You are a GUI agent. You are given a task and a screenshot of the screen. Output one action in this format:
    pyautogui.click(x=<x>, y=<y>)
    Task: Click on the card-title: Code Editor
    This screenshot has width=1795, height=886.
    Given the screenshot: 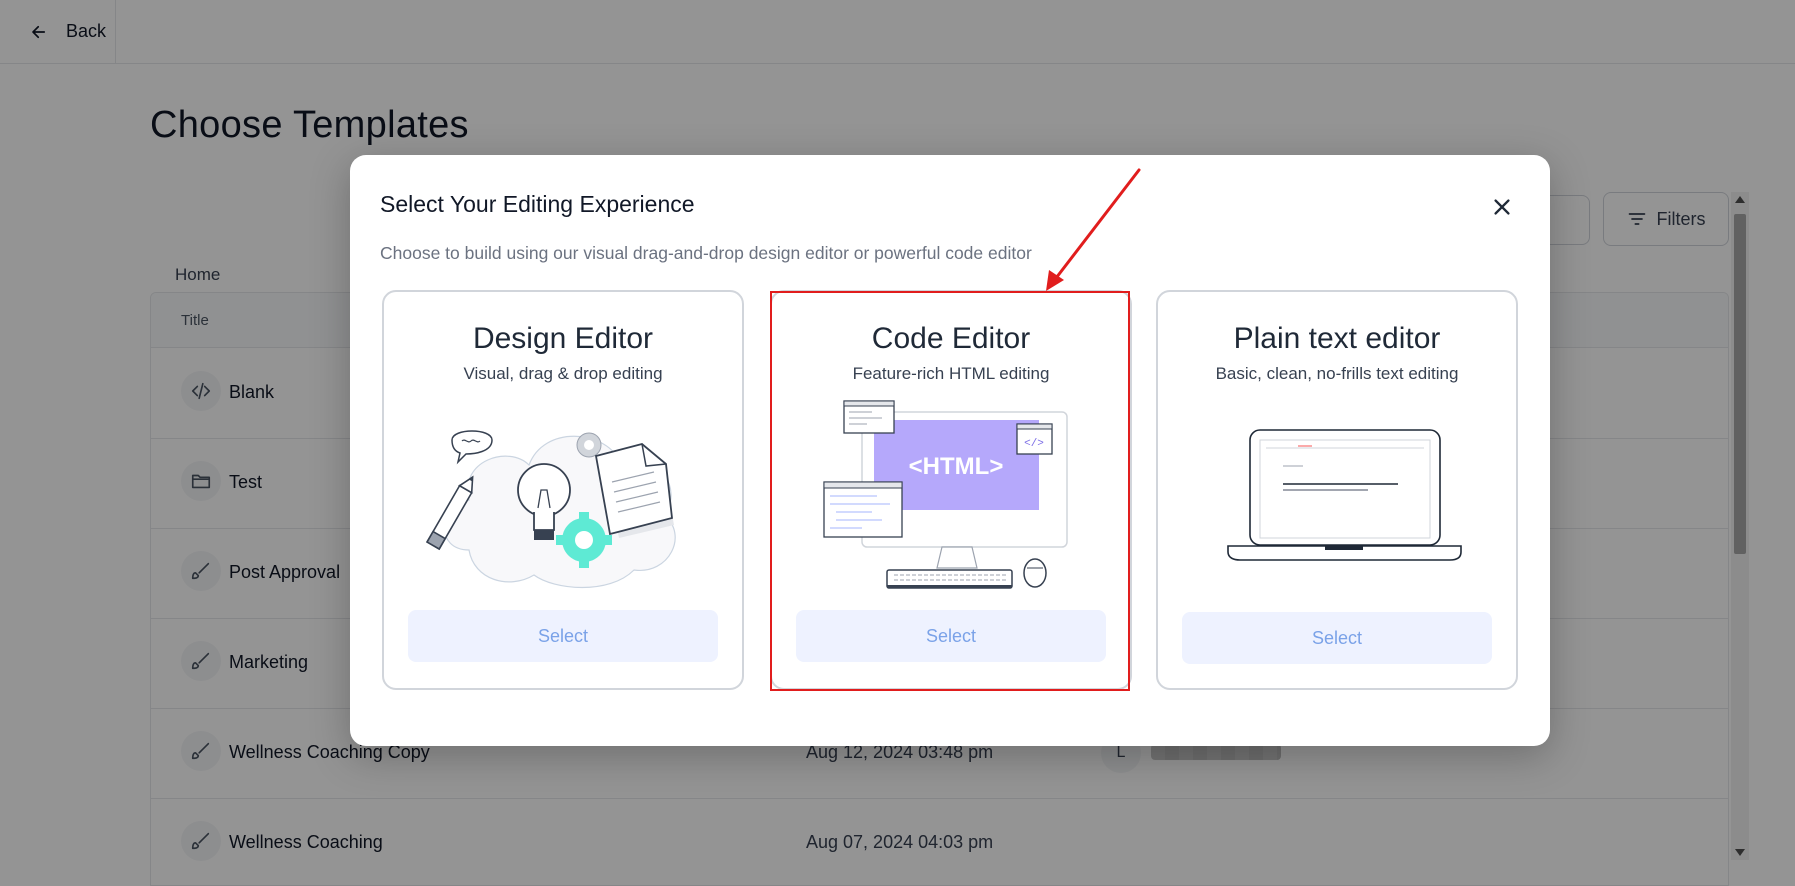 What is the action you would take?
    pyautogui.click(x=951, y=338)
    